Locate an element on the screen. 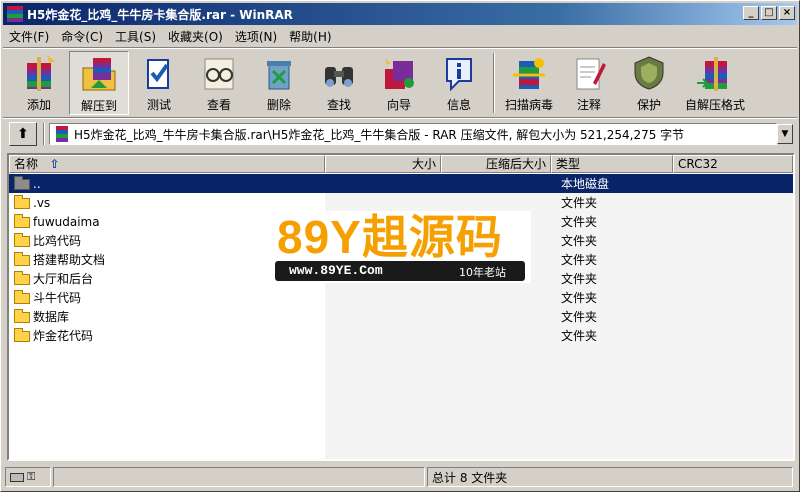 The width and height of the screenshot is (800, 492). extract-to-icon is located at coordinates (99, 74).